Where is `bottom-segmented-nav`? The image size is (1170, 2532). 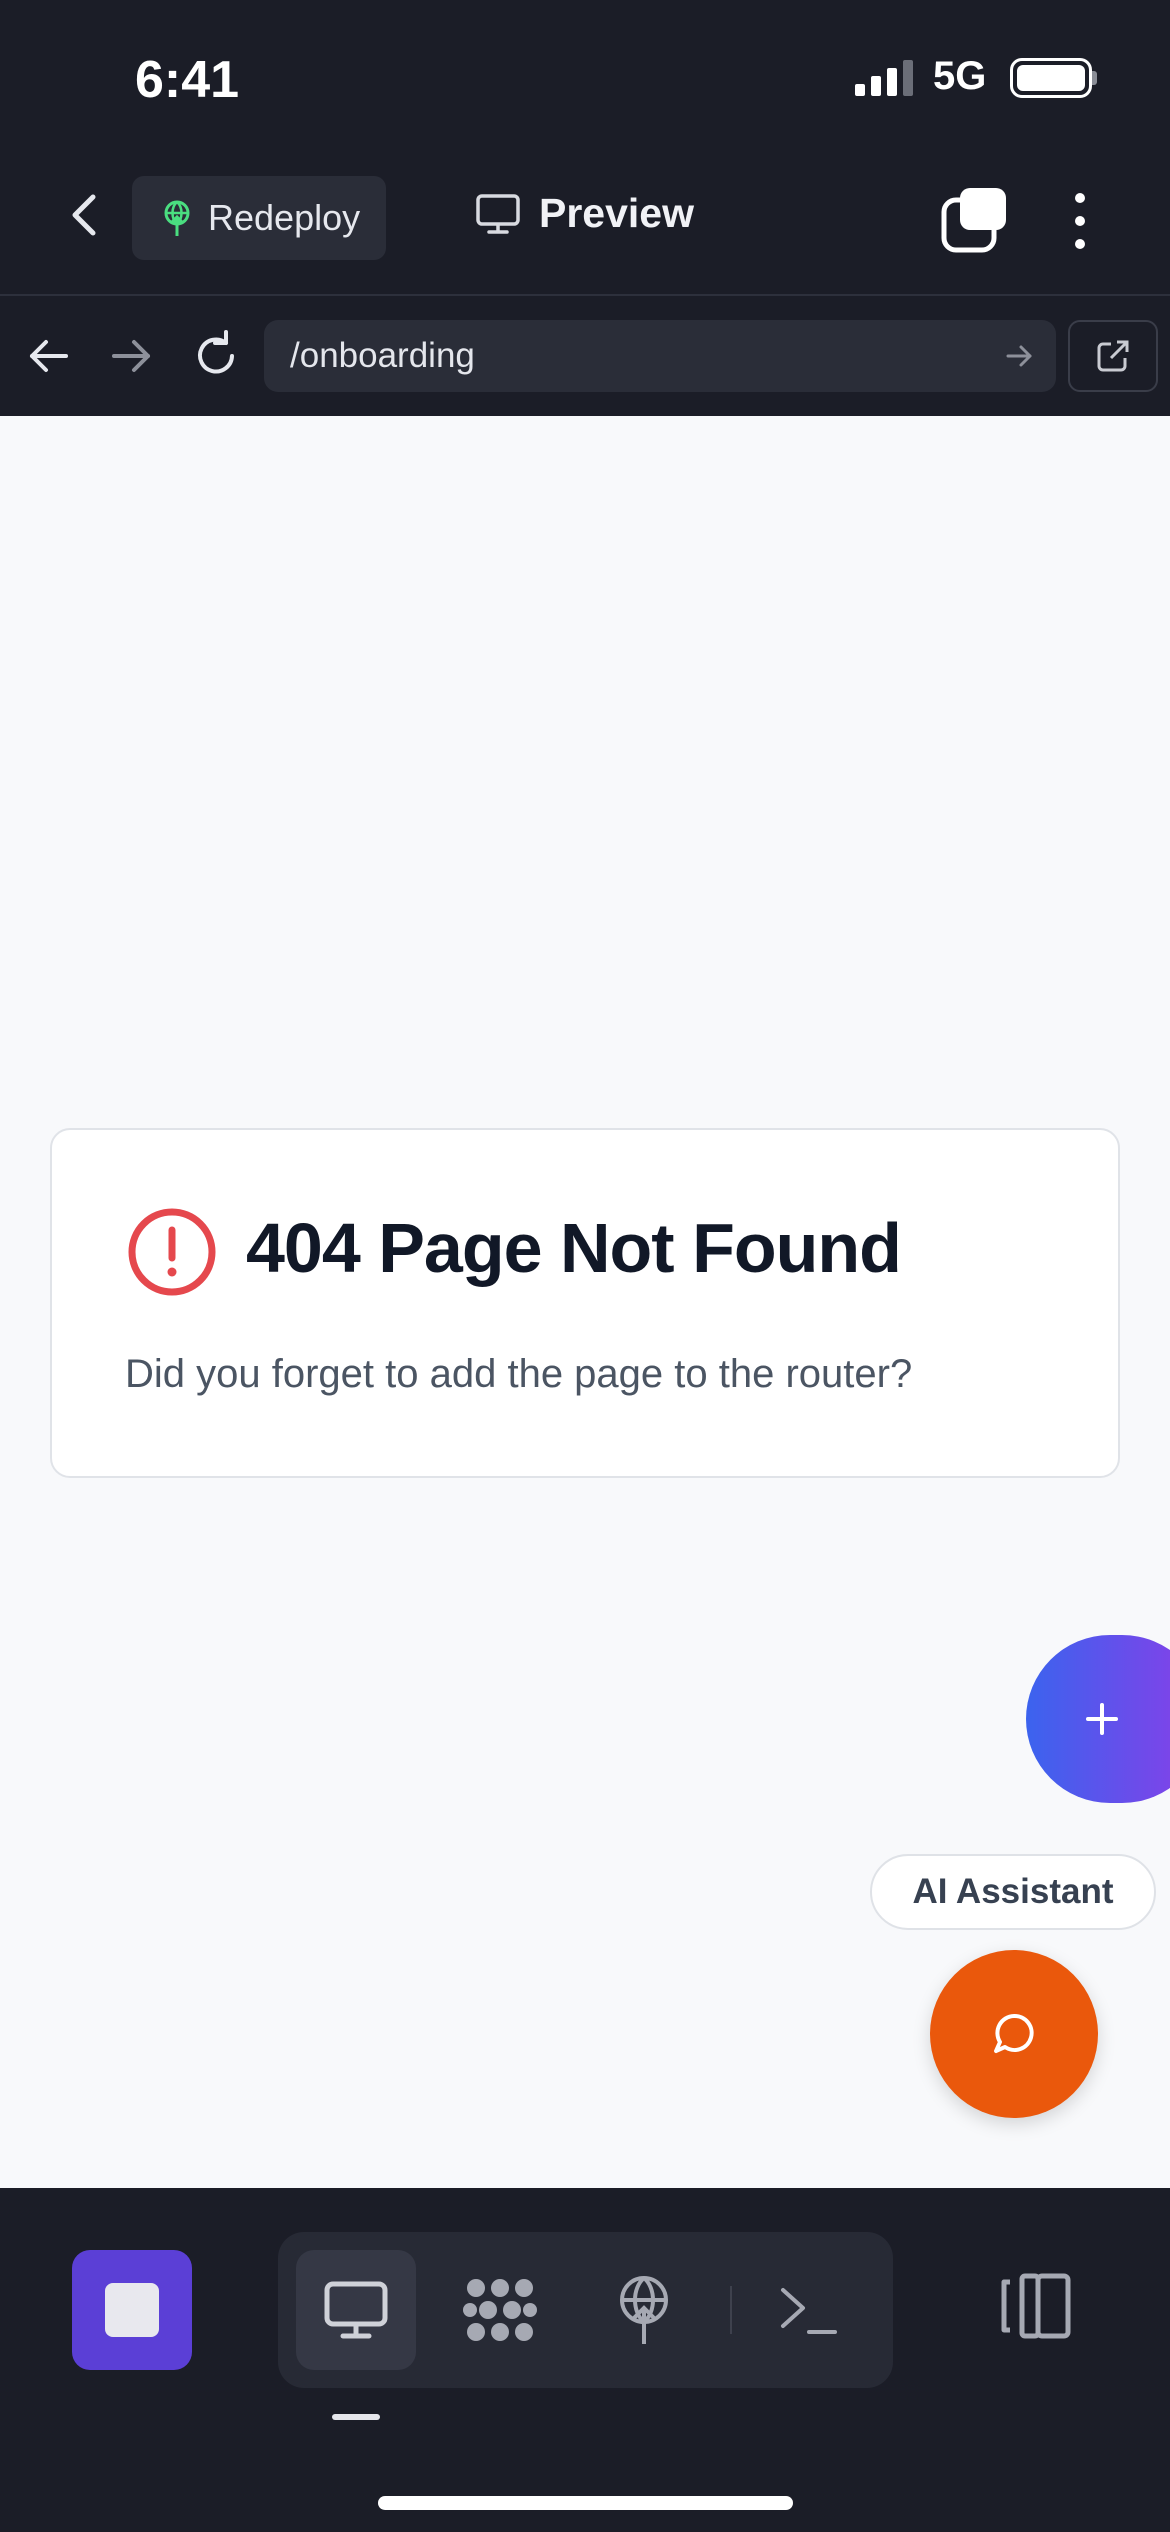
bottom-segmented-nav is located at coordinates (585, 2310).